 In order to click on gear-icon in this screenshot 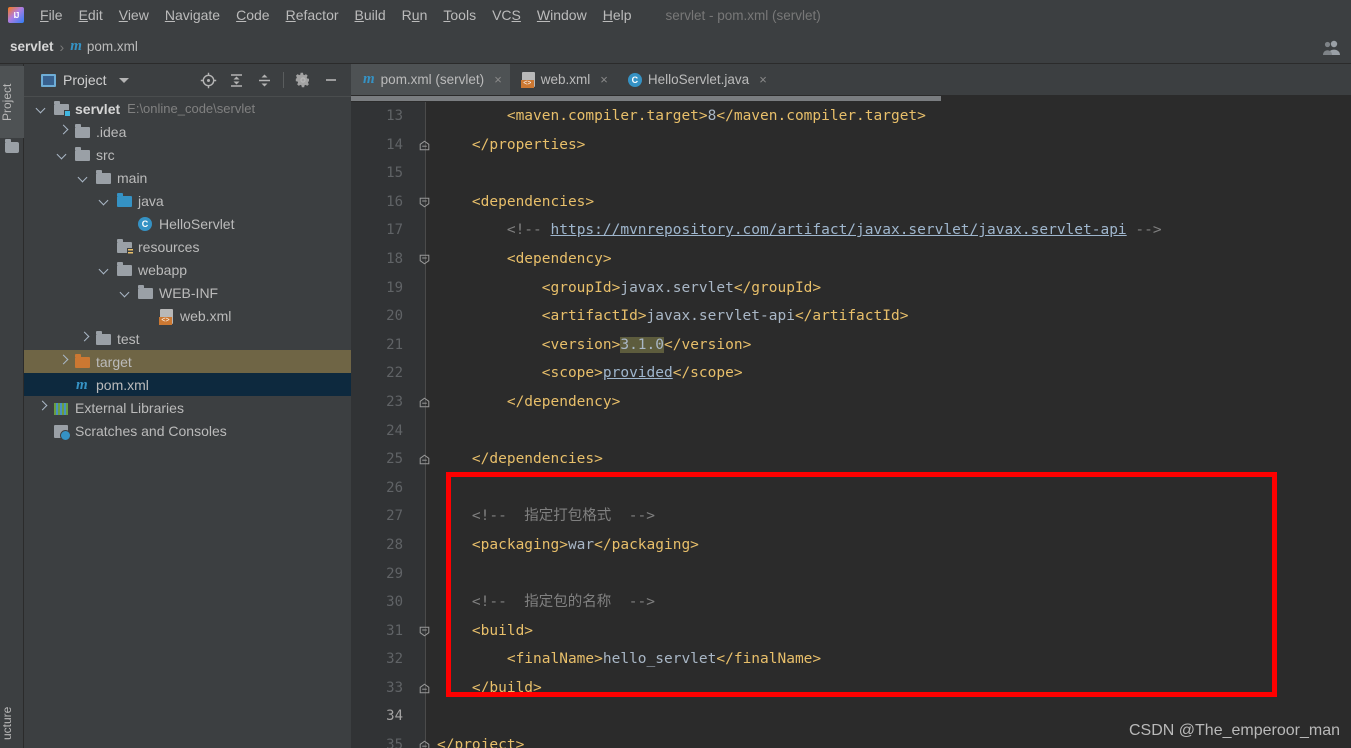, I will do `click(303, 80)`.